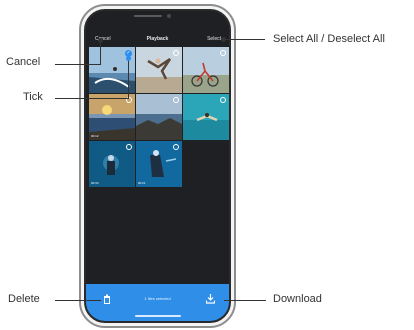  What do you see at coordinates (206, 117) in the screenshot?
I see `thumbnail-diver` at bounding box center [206, 117].